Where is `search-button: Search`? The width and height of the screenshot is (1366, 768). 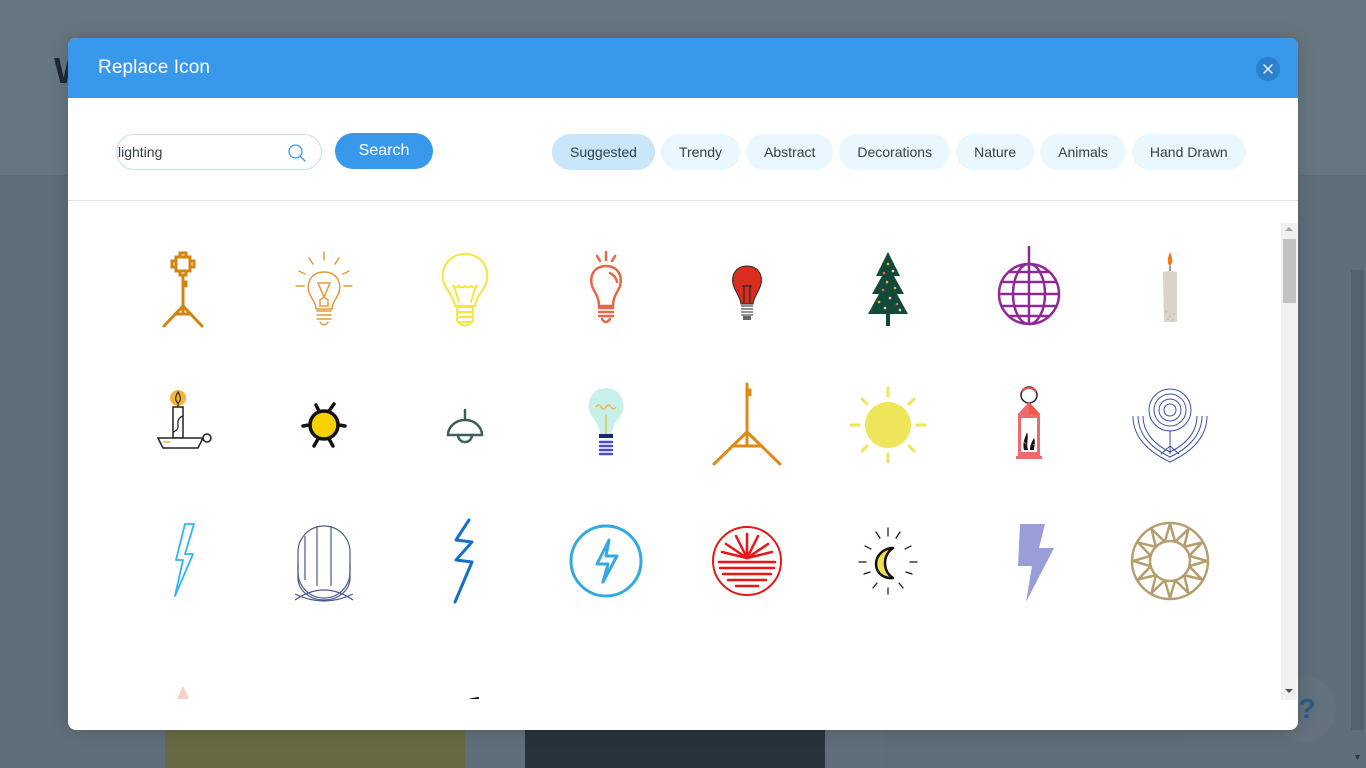
search-button: Search is located at coordinates (384, 151).